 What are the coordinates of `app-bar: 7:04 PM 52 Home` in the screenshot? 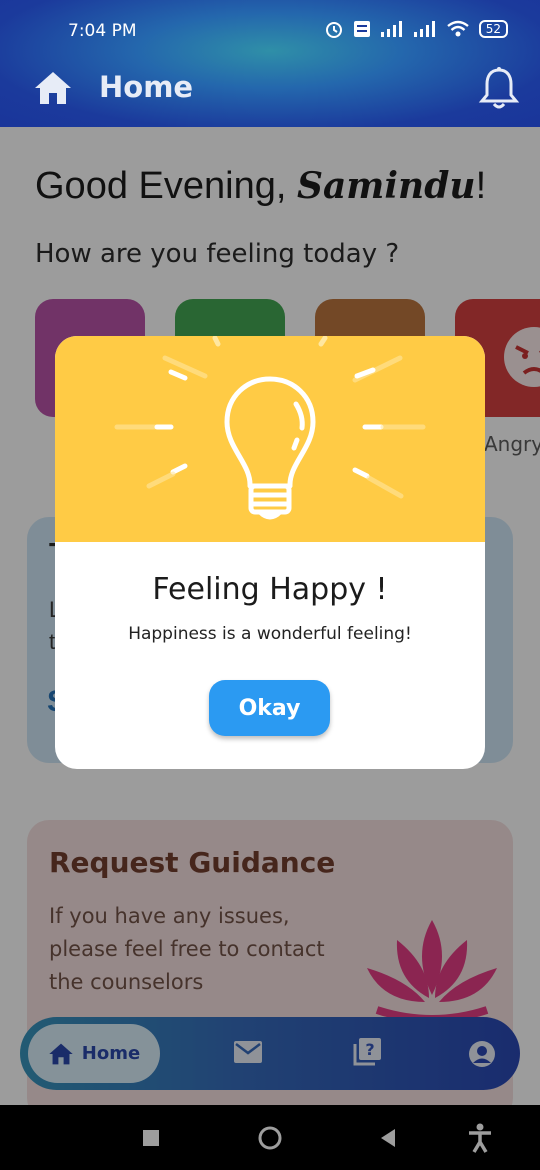 It's located at (270, 63).